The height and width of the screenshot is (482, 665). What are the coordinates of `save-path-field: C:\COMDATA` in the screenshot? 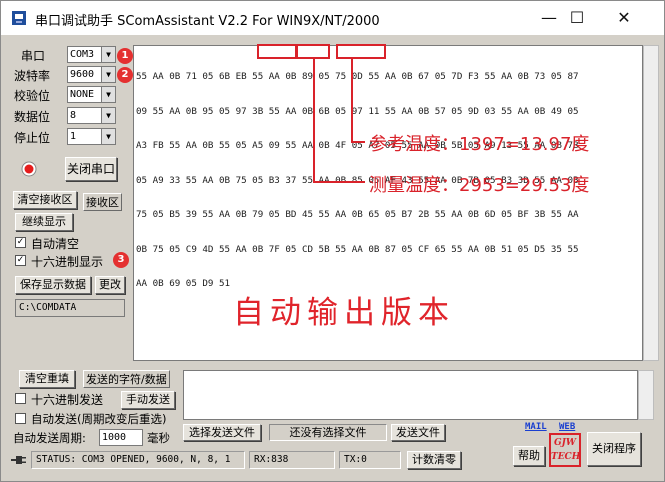 It's located at (70, 308).